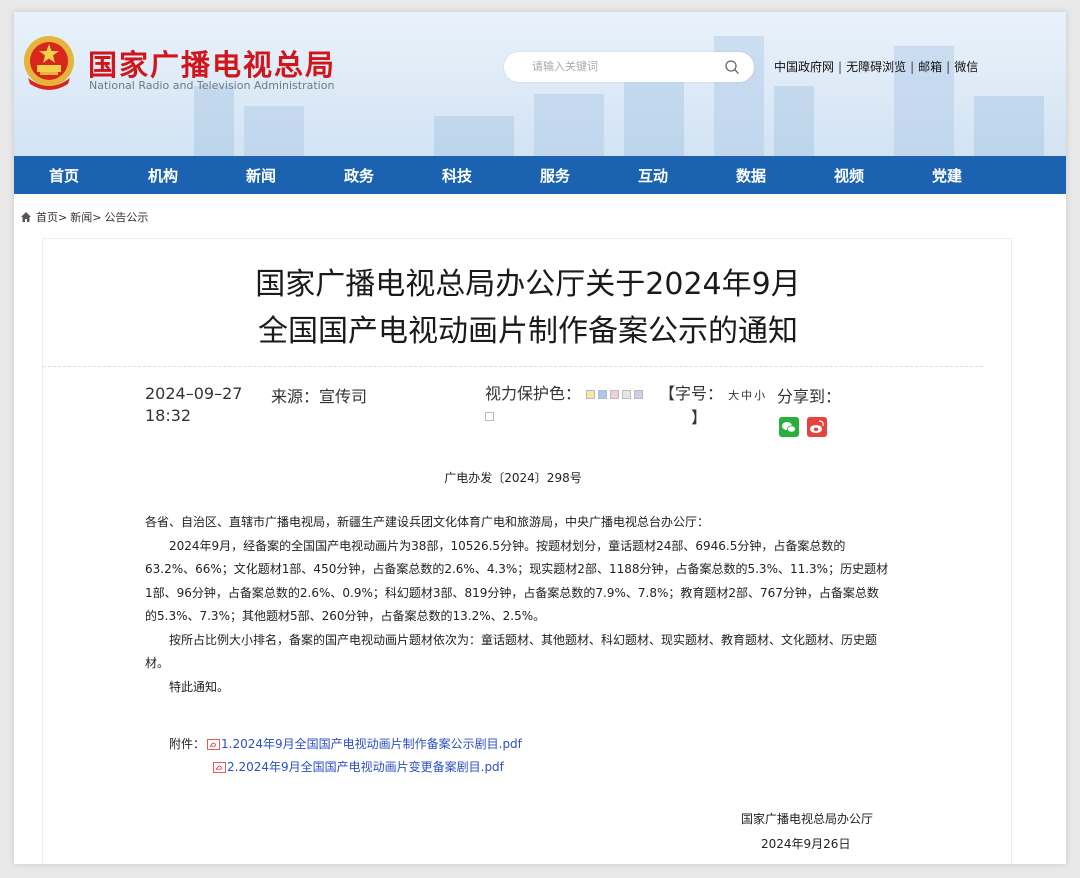 This screenshot has height=878, width=1080. What do you see at coordinates (807, 819) in the screenshot?
I see `signature-organization: 国家广播电视总局办公厅` at bounding box center [807, 819].